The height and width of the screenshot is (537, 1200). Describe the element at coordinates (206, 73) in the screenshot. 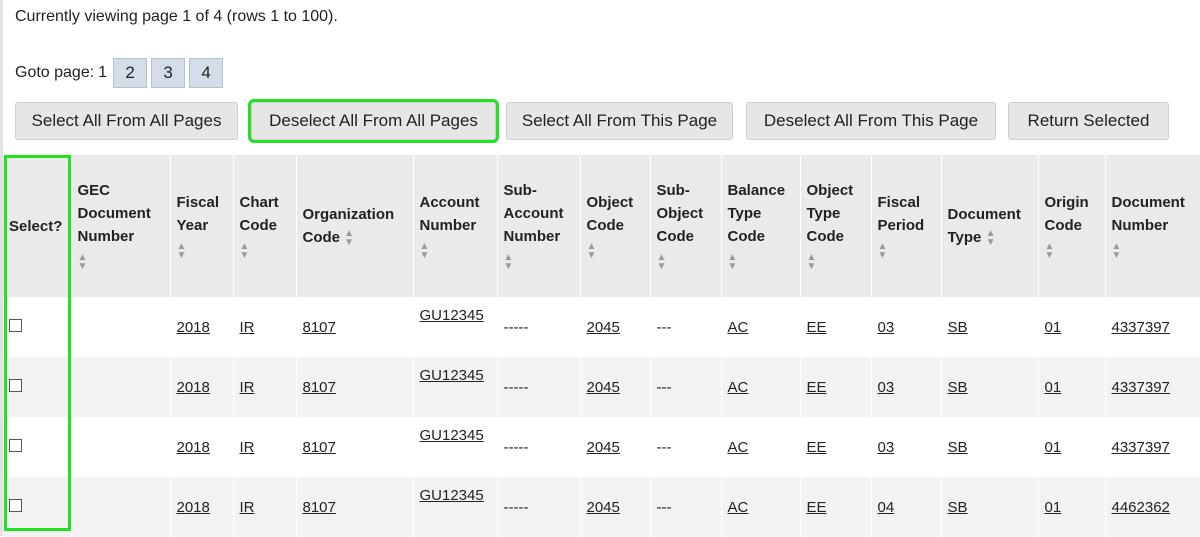

I see `page-4-button: 4` at that location.